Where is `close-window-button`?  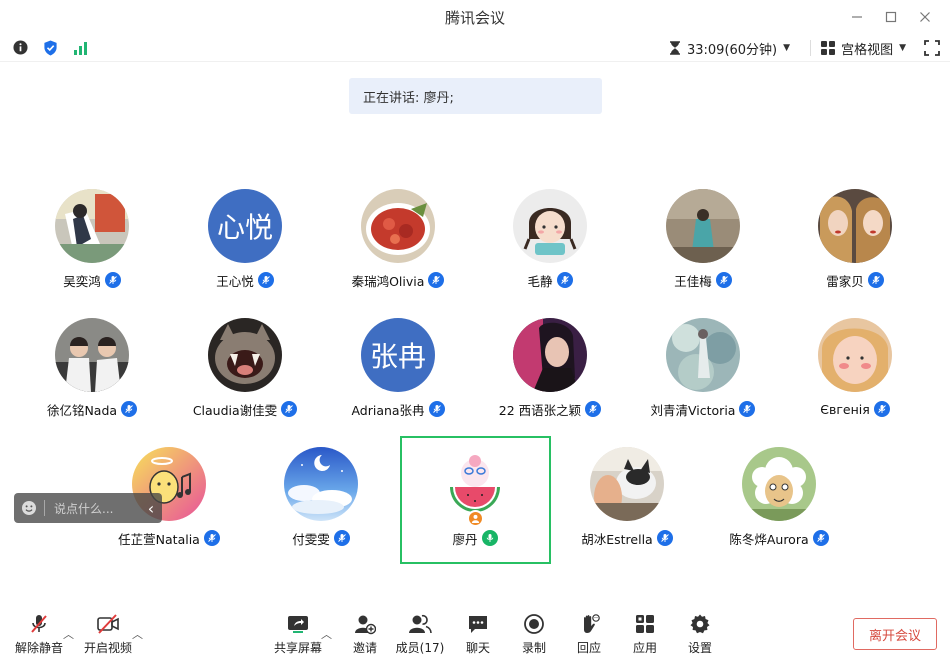
close-window-button is located at coordinates (925, 17).